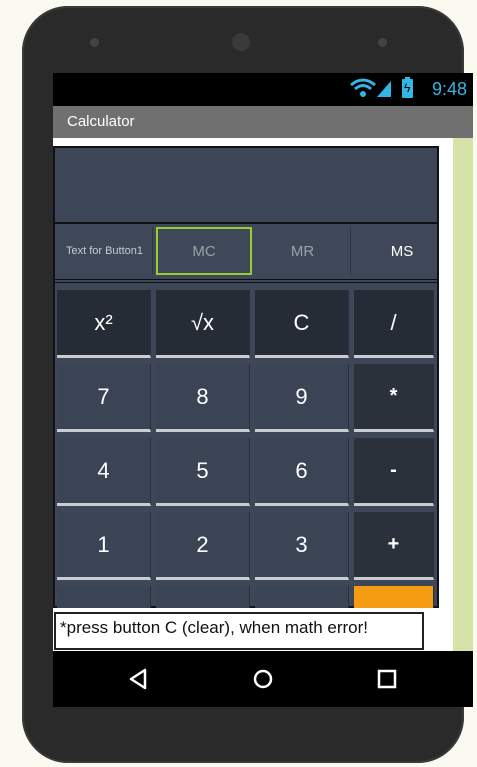 The image size is (477, 767). Describe the element at coordinates (394, 546) in the screenshot. I see `plus-button: +` at that location.